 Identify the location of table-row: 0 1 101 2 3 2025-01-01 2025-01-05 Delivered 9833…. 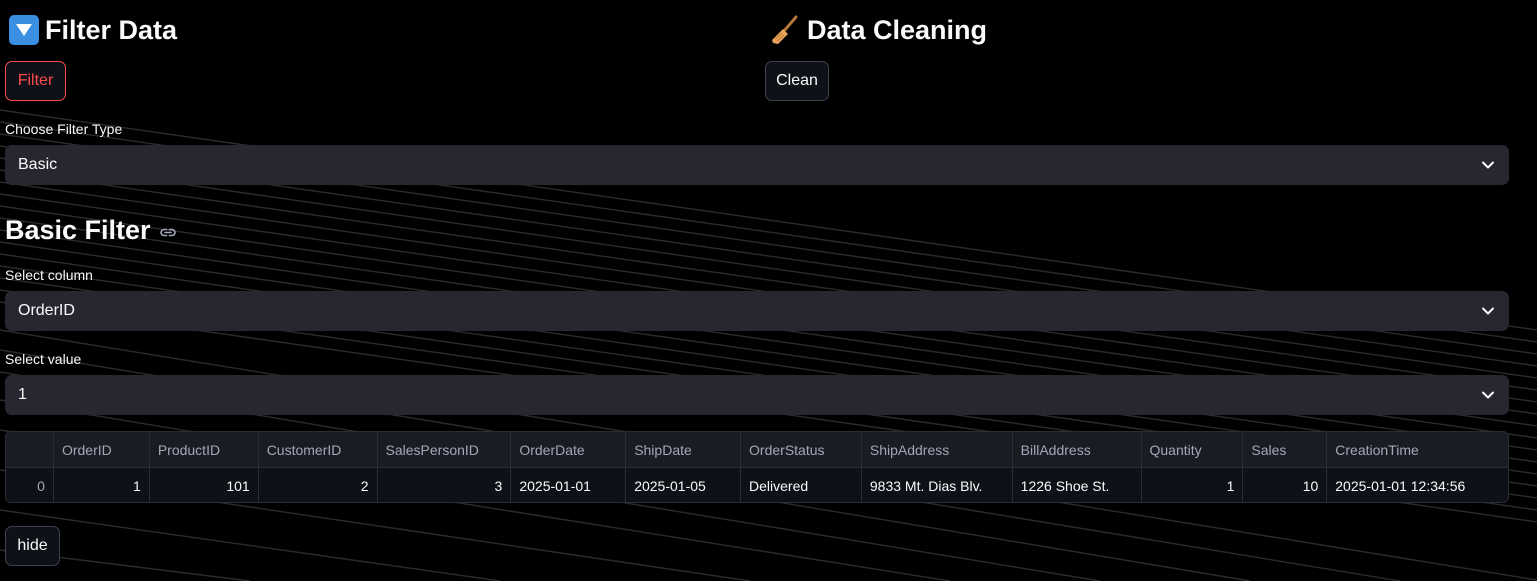
(757, 485).